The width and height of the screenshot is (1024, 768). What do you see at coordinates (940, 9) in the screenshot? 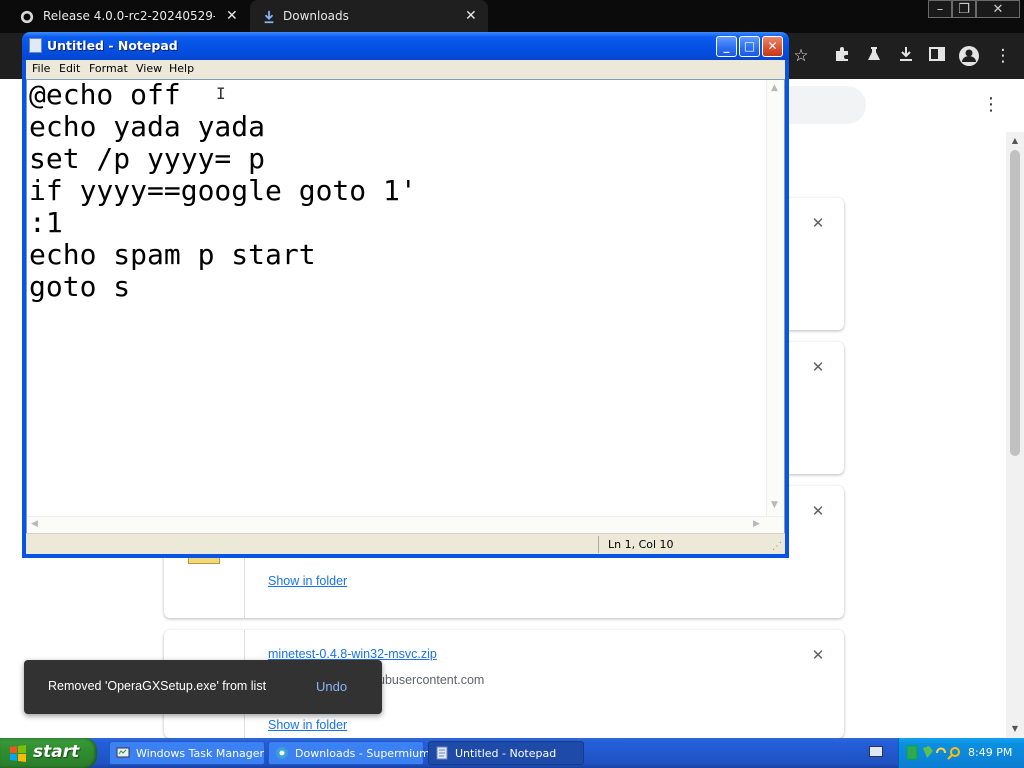
I see `browser-minimize-button: –` at bounding box center [940, 9].